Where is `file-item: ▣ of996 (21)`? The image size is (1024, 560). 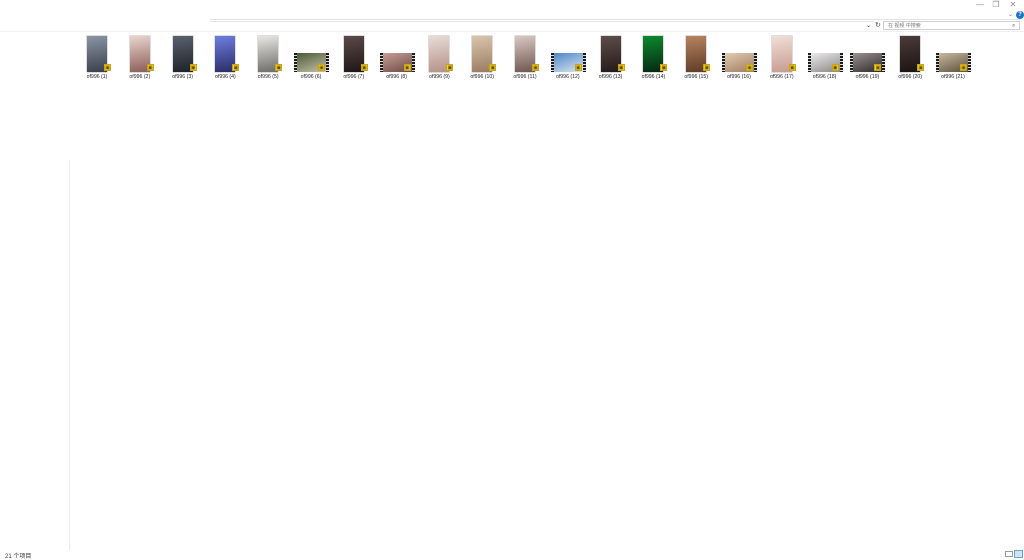
file-item: ▣ of996 (21) is located at coordinates (953, 59).